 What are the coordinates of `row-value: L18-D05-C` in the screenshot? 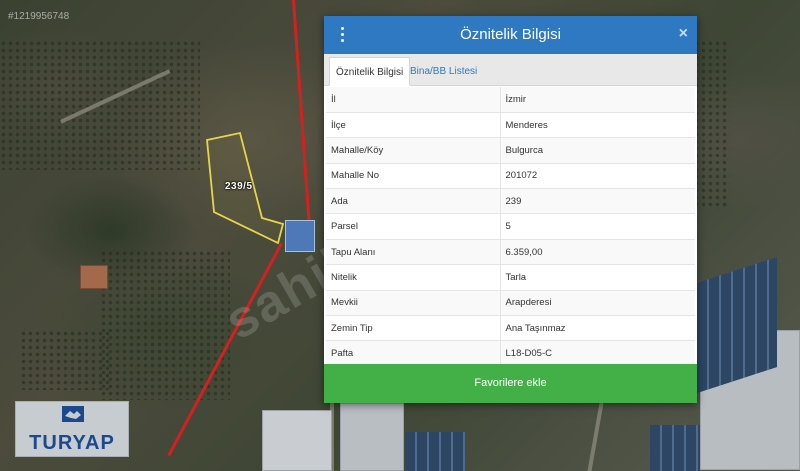 It's located at (597, 353).